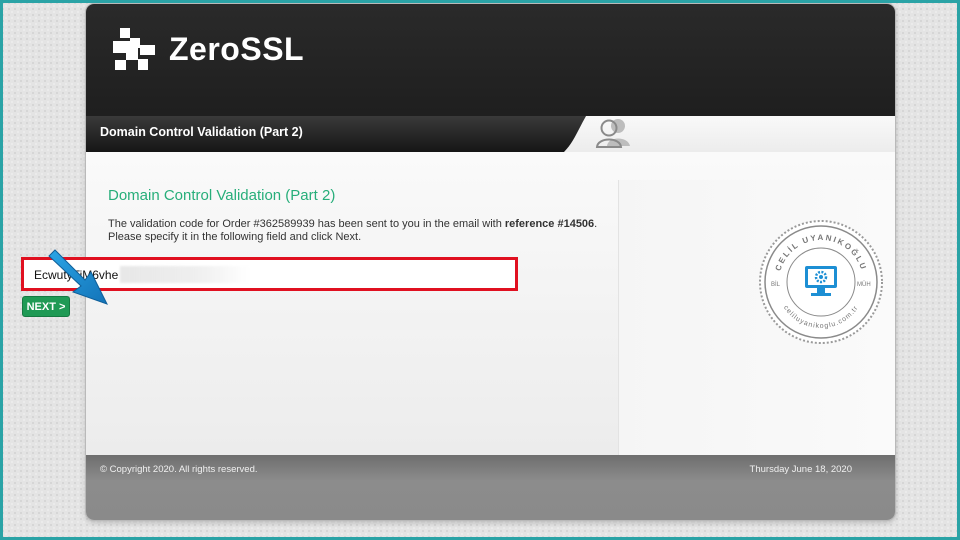 This screenshot has height=540, width=960. Describe the element at coordinates (237, 48) in the screenshot. I see `brand-name: ZeroSSL` at that location.